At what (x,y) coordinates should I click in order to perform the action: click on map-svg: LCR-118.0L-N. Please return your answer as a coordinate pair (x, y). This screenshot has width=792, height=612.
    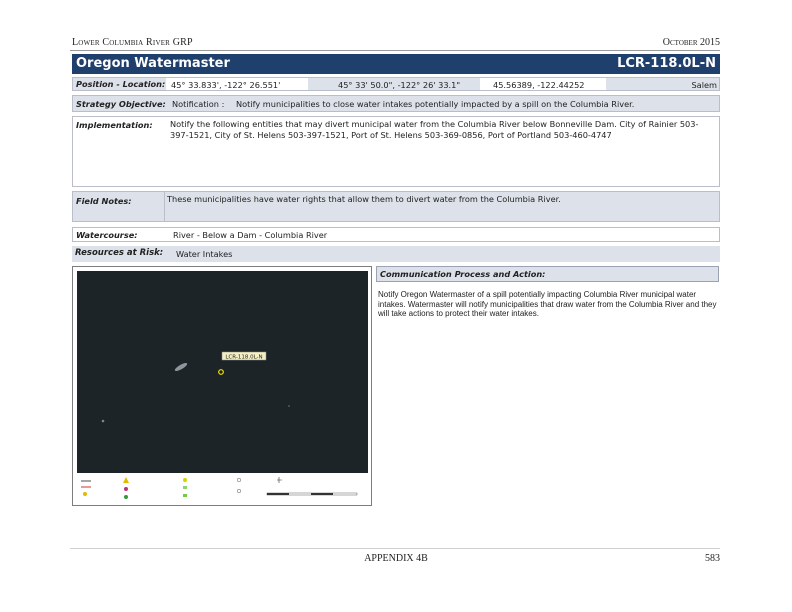
    Looking at the image, I should click on (222, 372).